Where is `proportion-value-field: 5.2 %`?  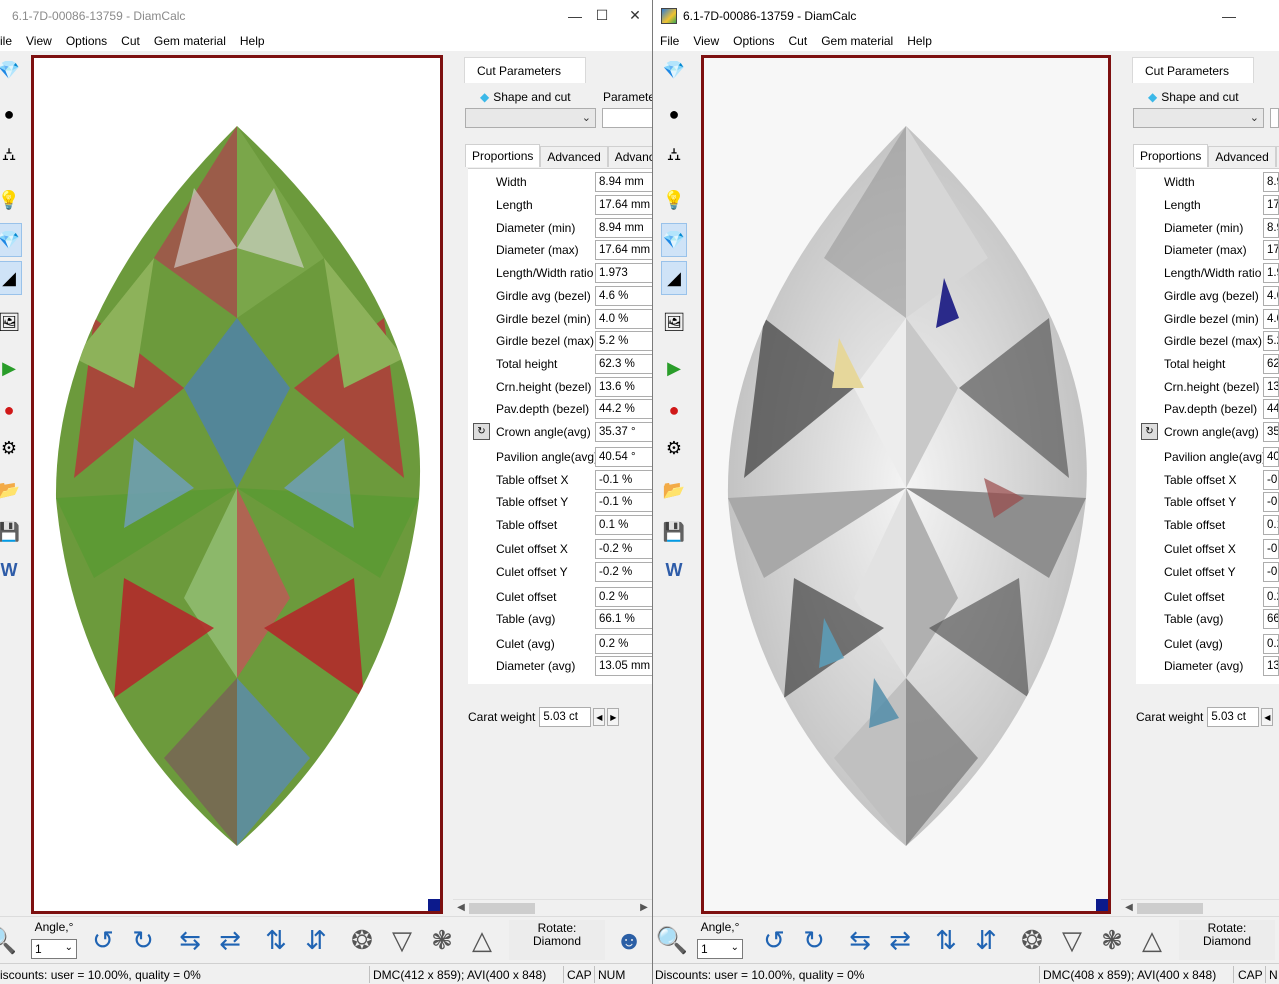 proportion-value-field: 5.2 % is located at coordinates (1271, 341).